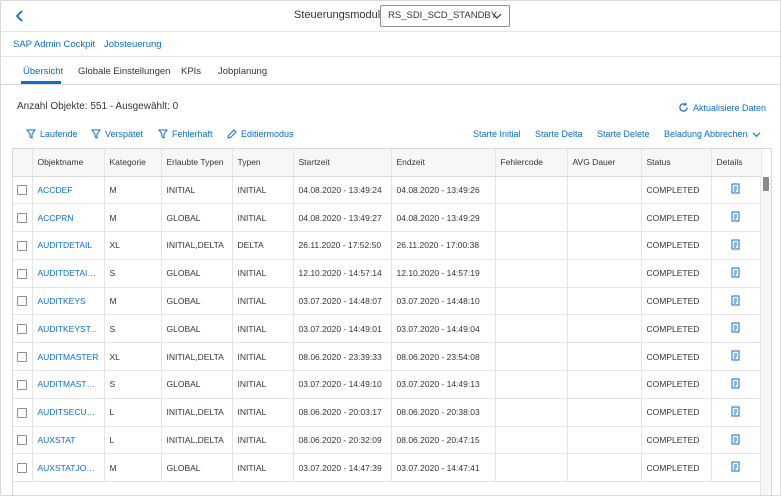  Describe the element at coordinates (722, 107) in the screenshot. I see `refresh-button: Aktualisiere Daten` at that location.